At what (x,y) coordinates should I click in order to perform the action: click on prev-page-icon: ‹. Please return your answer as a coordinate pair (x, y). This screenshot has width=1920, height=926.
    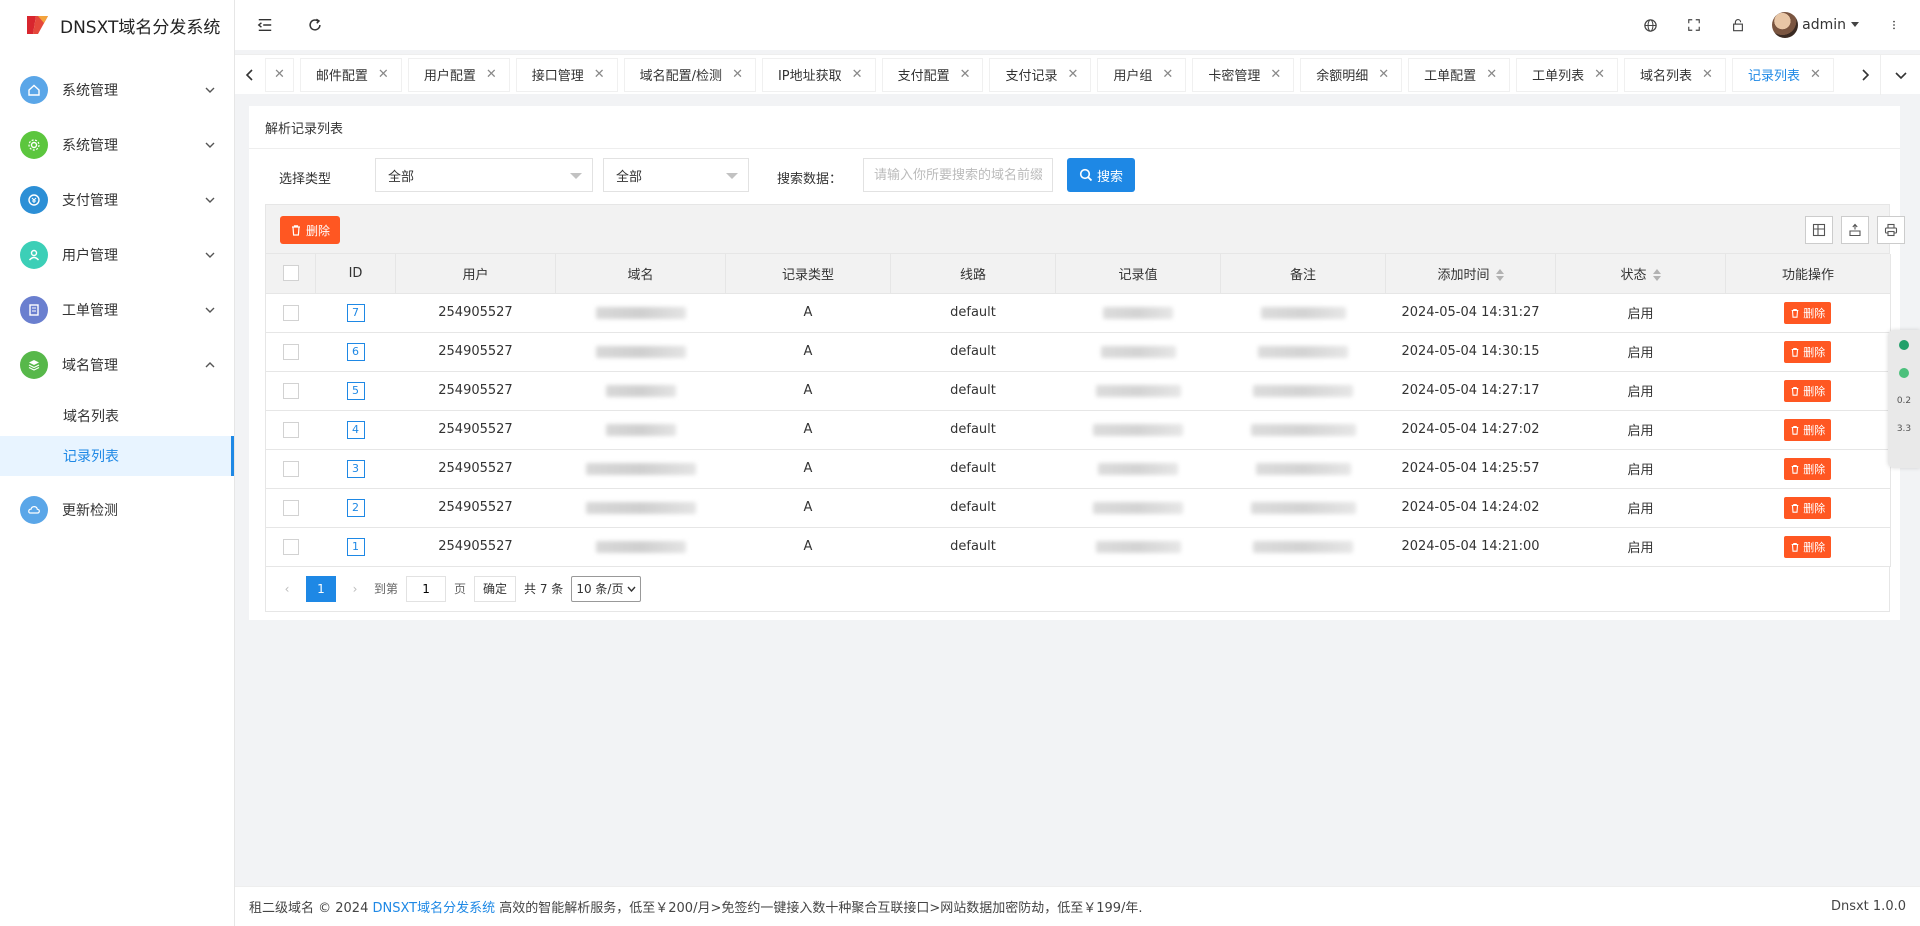
    Looking at the image, I should click on (287, 589).